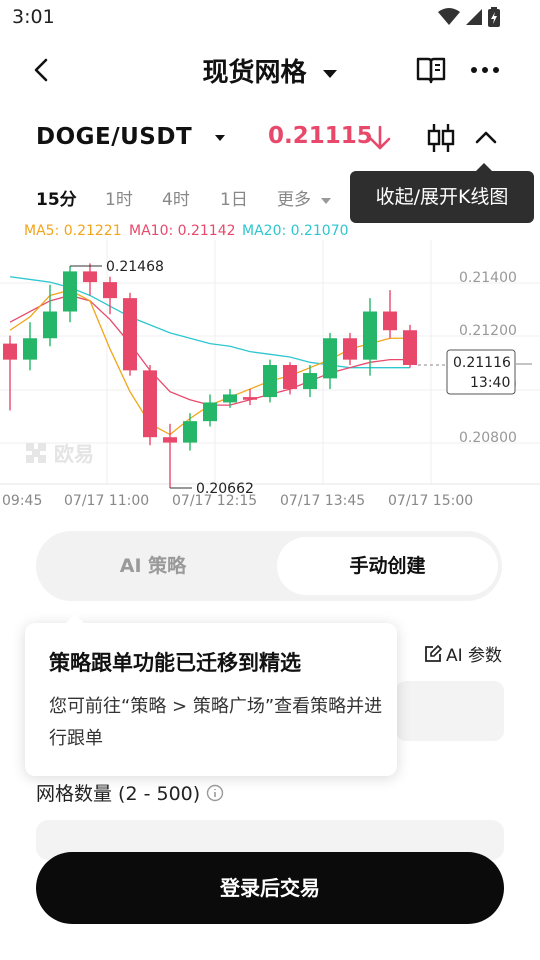 This screenshot has height=960, width=540. What do you see at coordinates (234, 197) in the screenshot?
I see `tab-1d: 1日` at bounding box center [234, 197].